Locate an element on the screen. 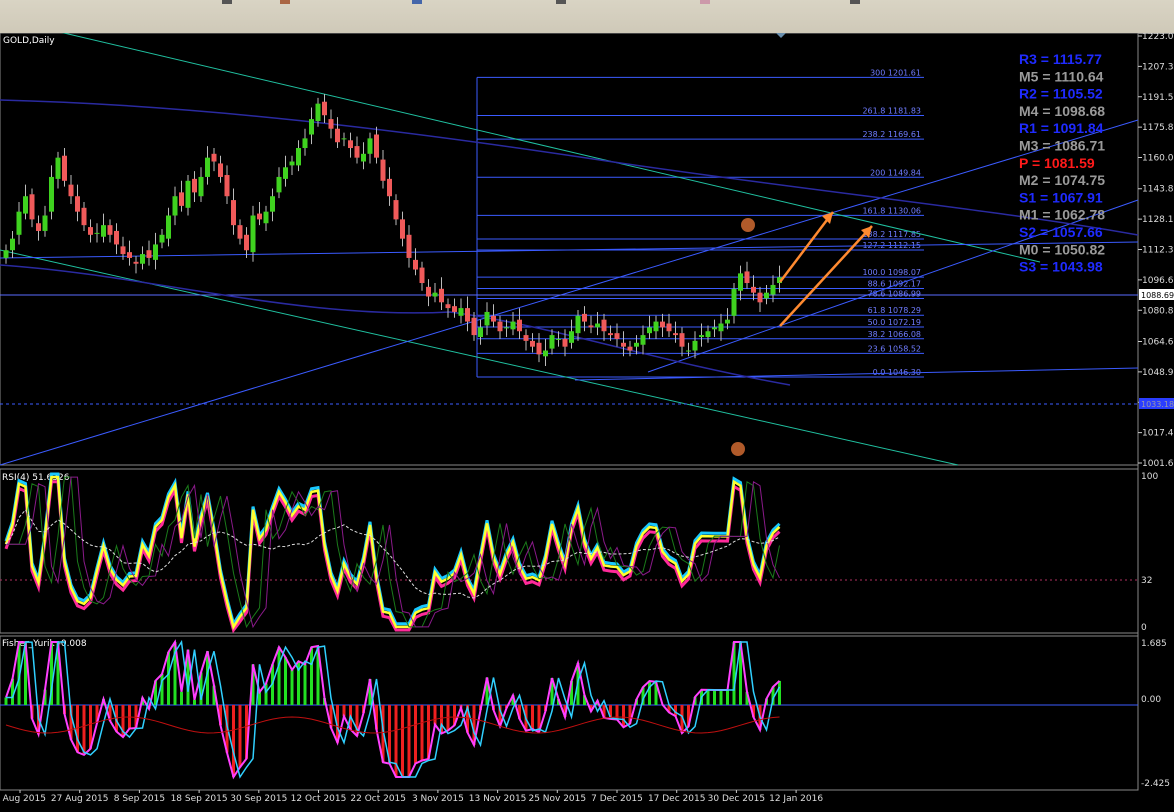 The width and height of the screenshot is (1174, 812). date-tick-label: 3 Nov 2015 is located at coordinates (438, 799).